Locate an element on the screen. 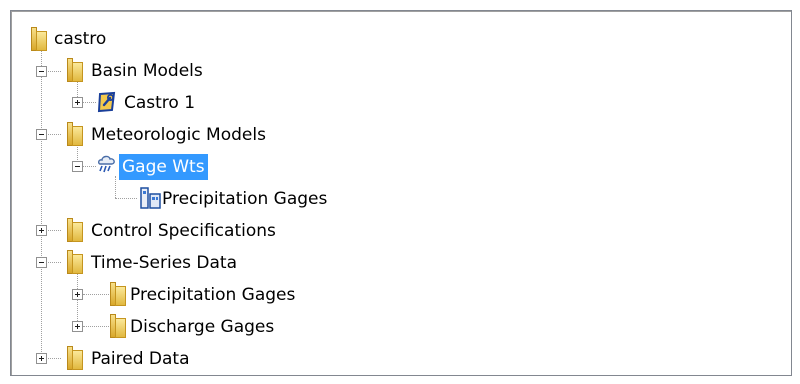  collapse-toggle-gage-wts is located at coordinates (77, 166).